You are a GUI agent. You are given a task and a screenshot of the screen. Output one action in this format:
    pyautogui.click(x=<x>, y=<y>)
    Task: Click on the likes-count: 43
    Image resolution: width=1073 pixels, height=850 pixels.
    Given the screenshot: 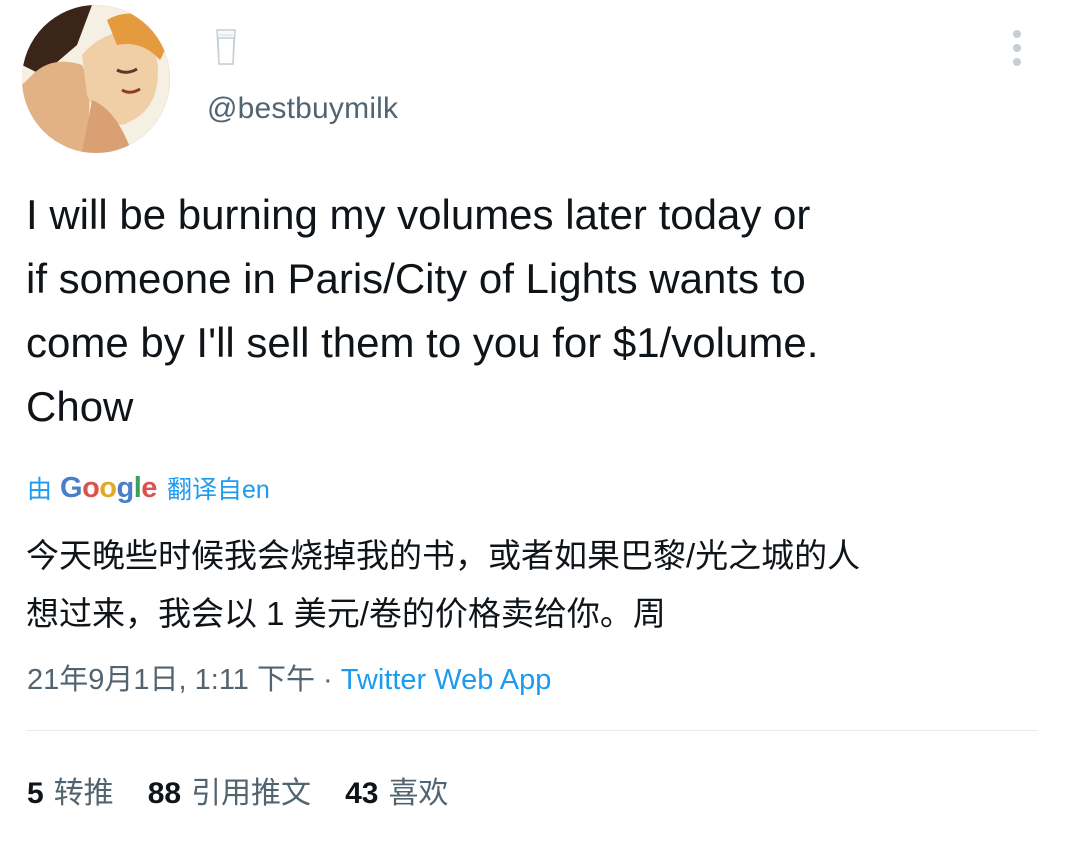 What is the action you would take?
    pyautogui.click(x=362, y=793)
    